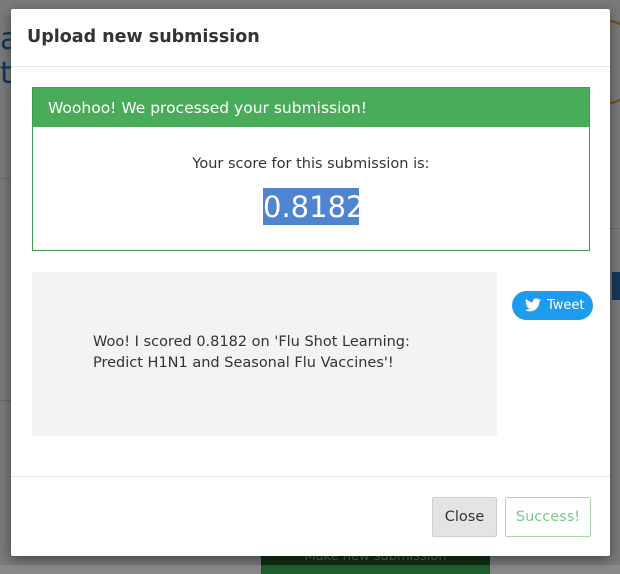 This screenshot has width=620, height=574. I want to click on close-button: Close, so click(464, 517).